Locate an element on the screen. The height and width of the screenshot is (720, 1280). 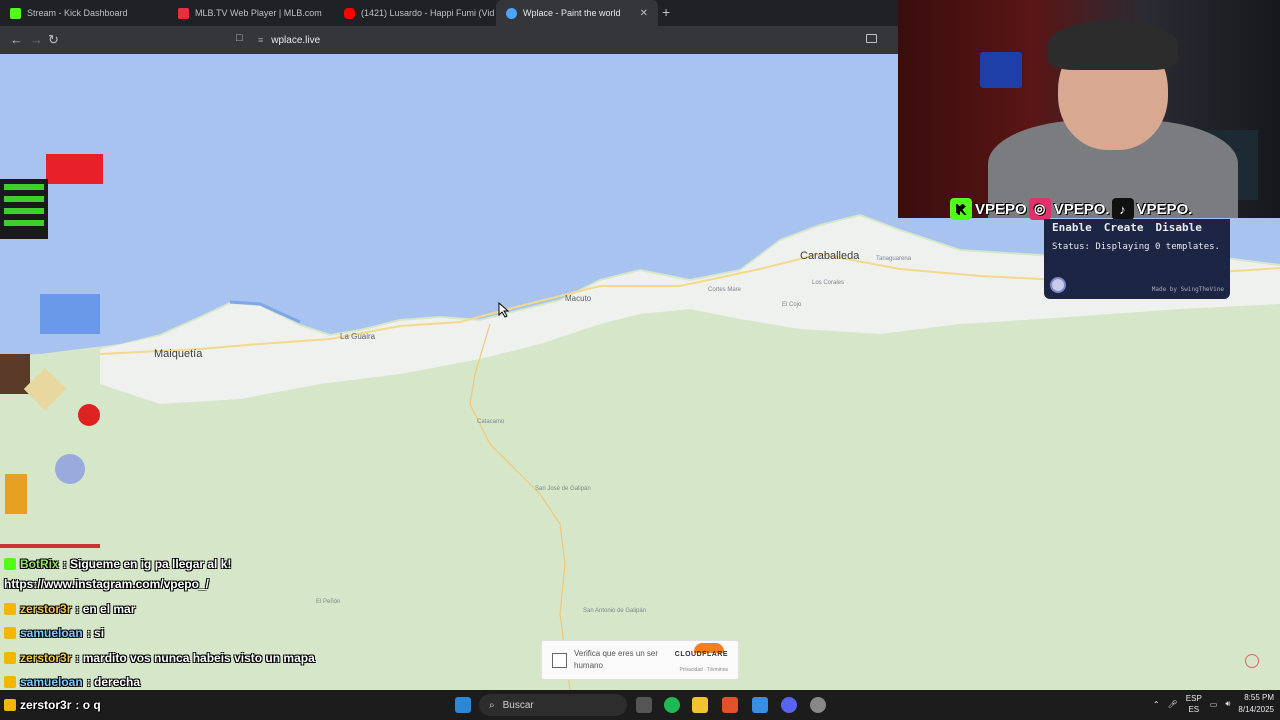
clock: 8:55 PM 8/14/2025 is located at coordinates (1256, 704).